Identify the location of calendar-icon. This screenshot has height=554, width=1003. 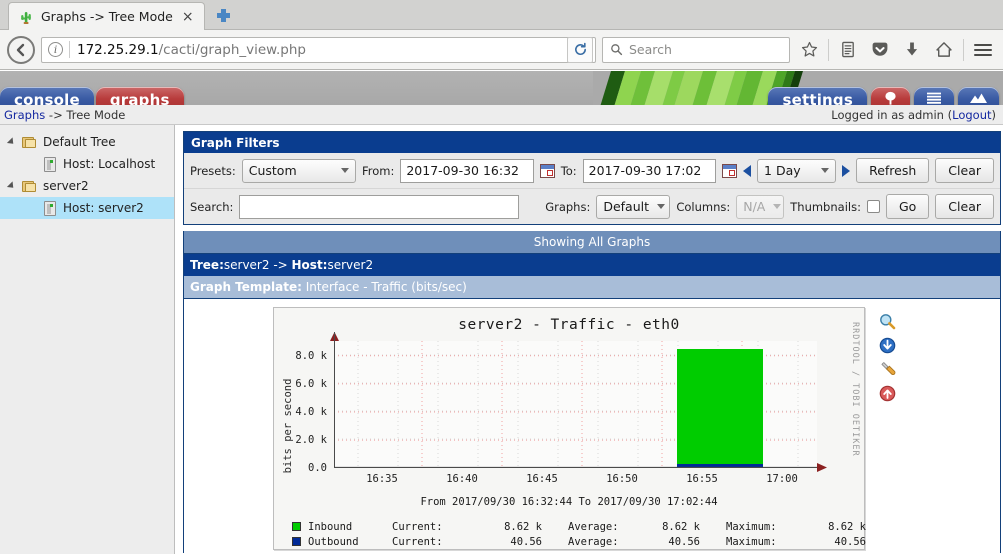
(547, 170).